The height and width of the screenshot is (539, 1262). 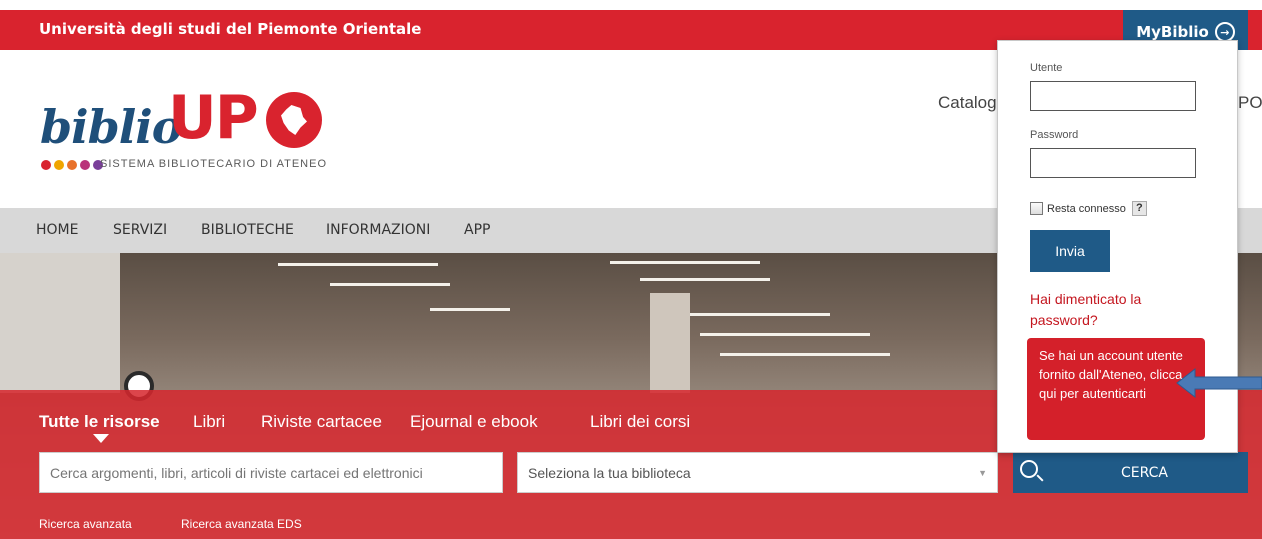 I want to click on user-field, so click(x=1113, y=96).